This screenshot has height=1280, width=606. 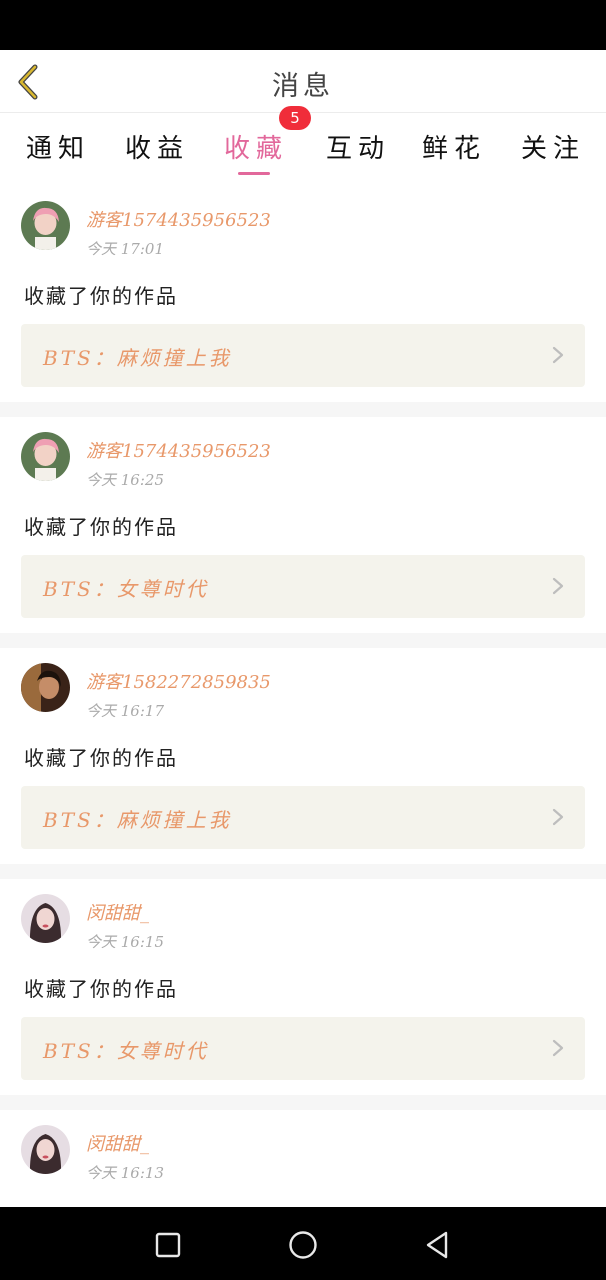 I want to click on circle-icon, so click(x=303, y=1245).